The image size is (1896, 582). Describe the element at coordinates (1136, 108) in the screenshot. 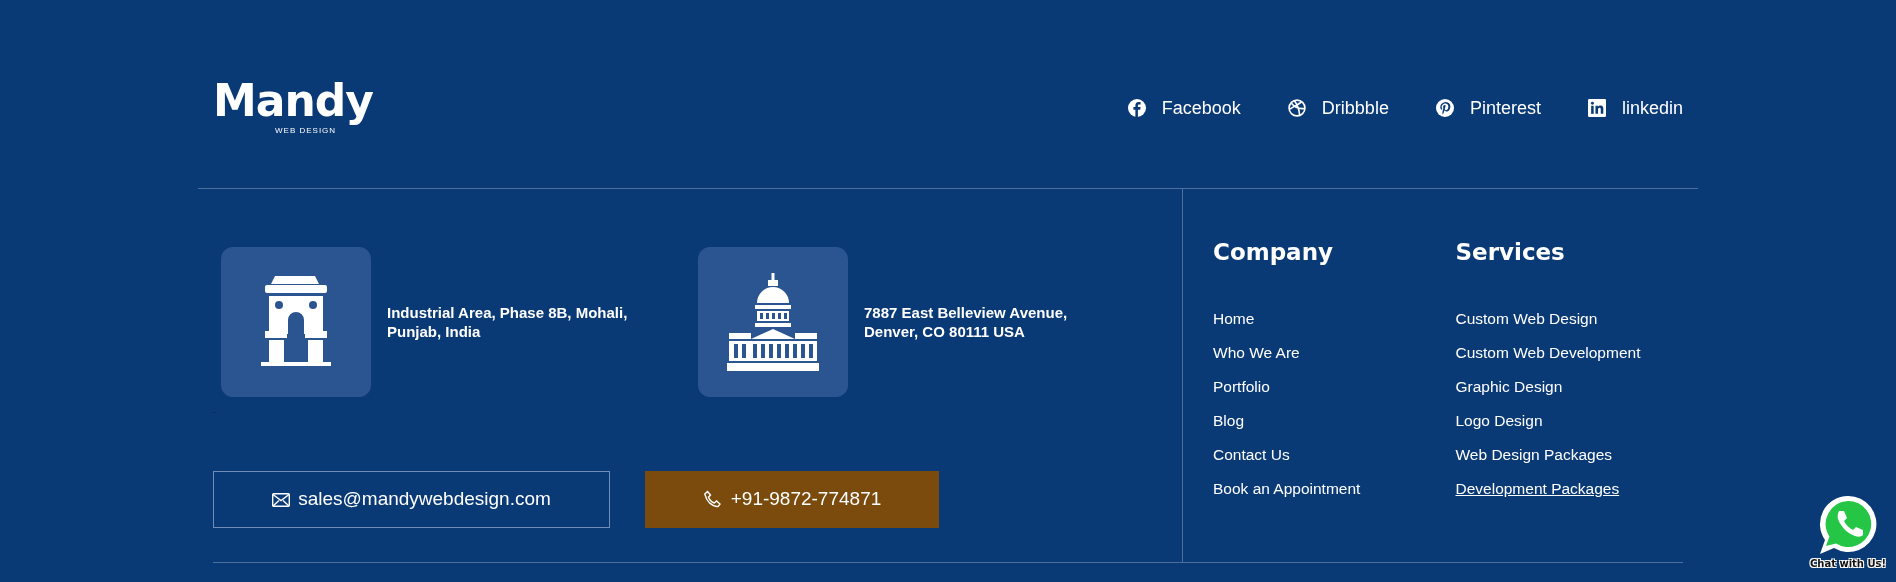

I see `facebook-icon` at that location.